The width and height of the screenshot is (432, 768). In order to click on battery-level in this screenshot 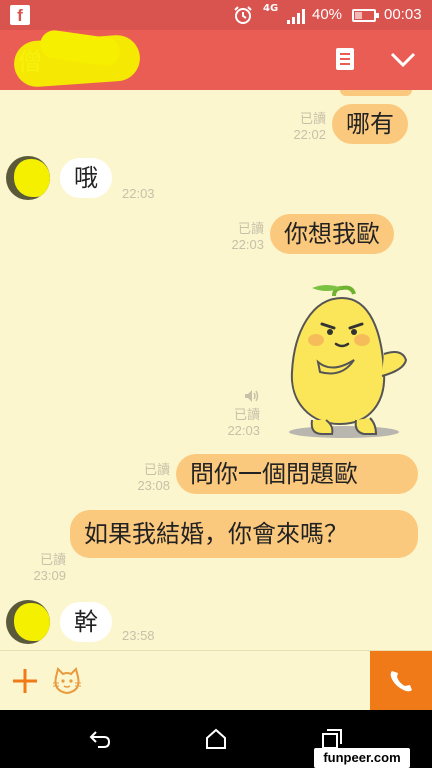, I will do `click(358, 15)`.